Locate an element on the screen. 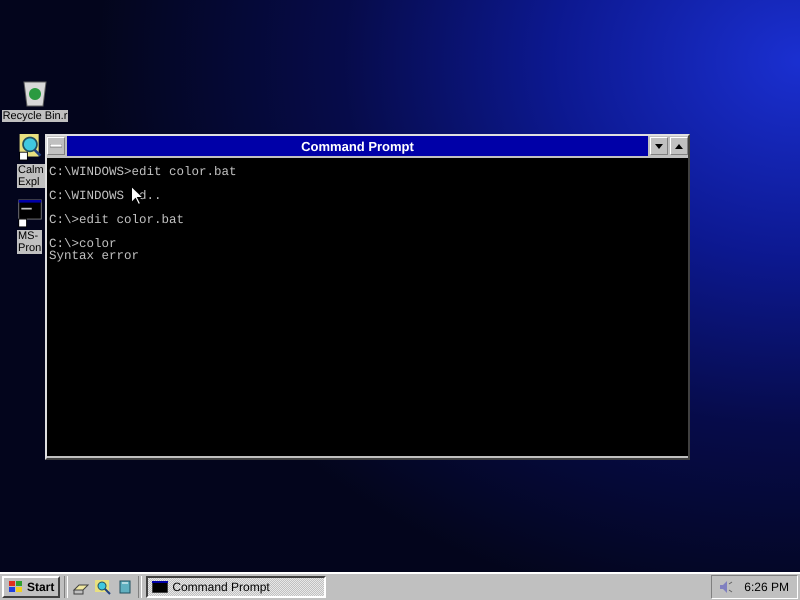 The width and height of the screenshot is (800, 600). console-text: C:\>color is located at coordinates (83, 244).